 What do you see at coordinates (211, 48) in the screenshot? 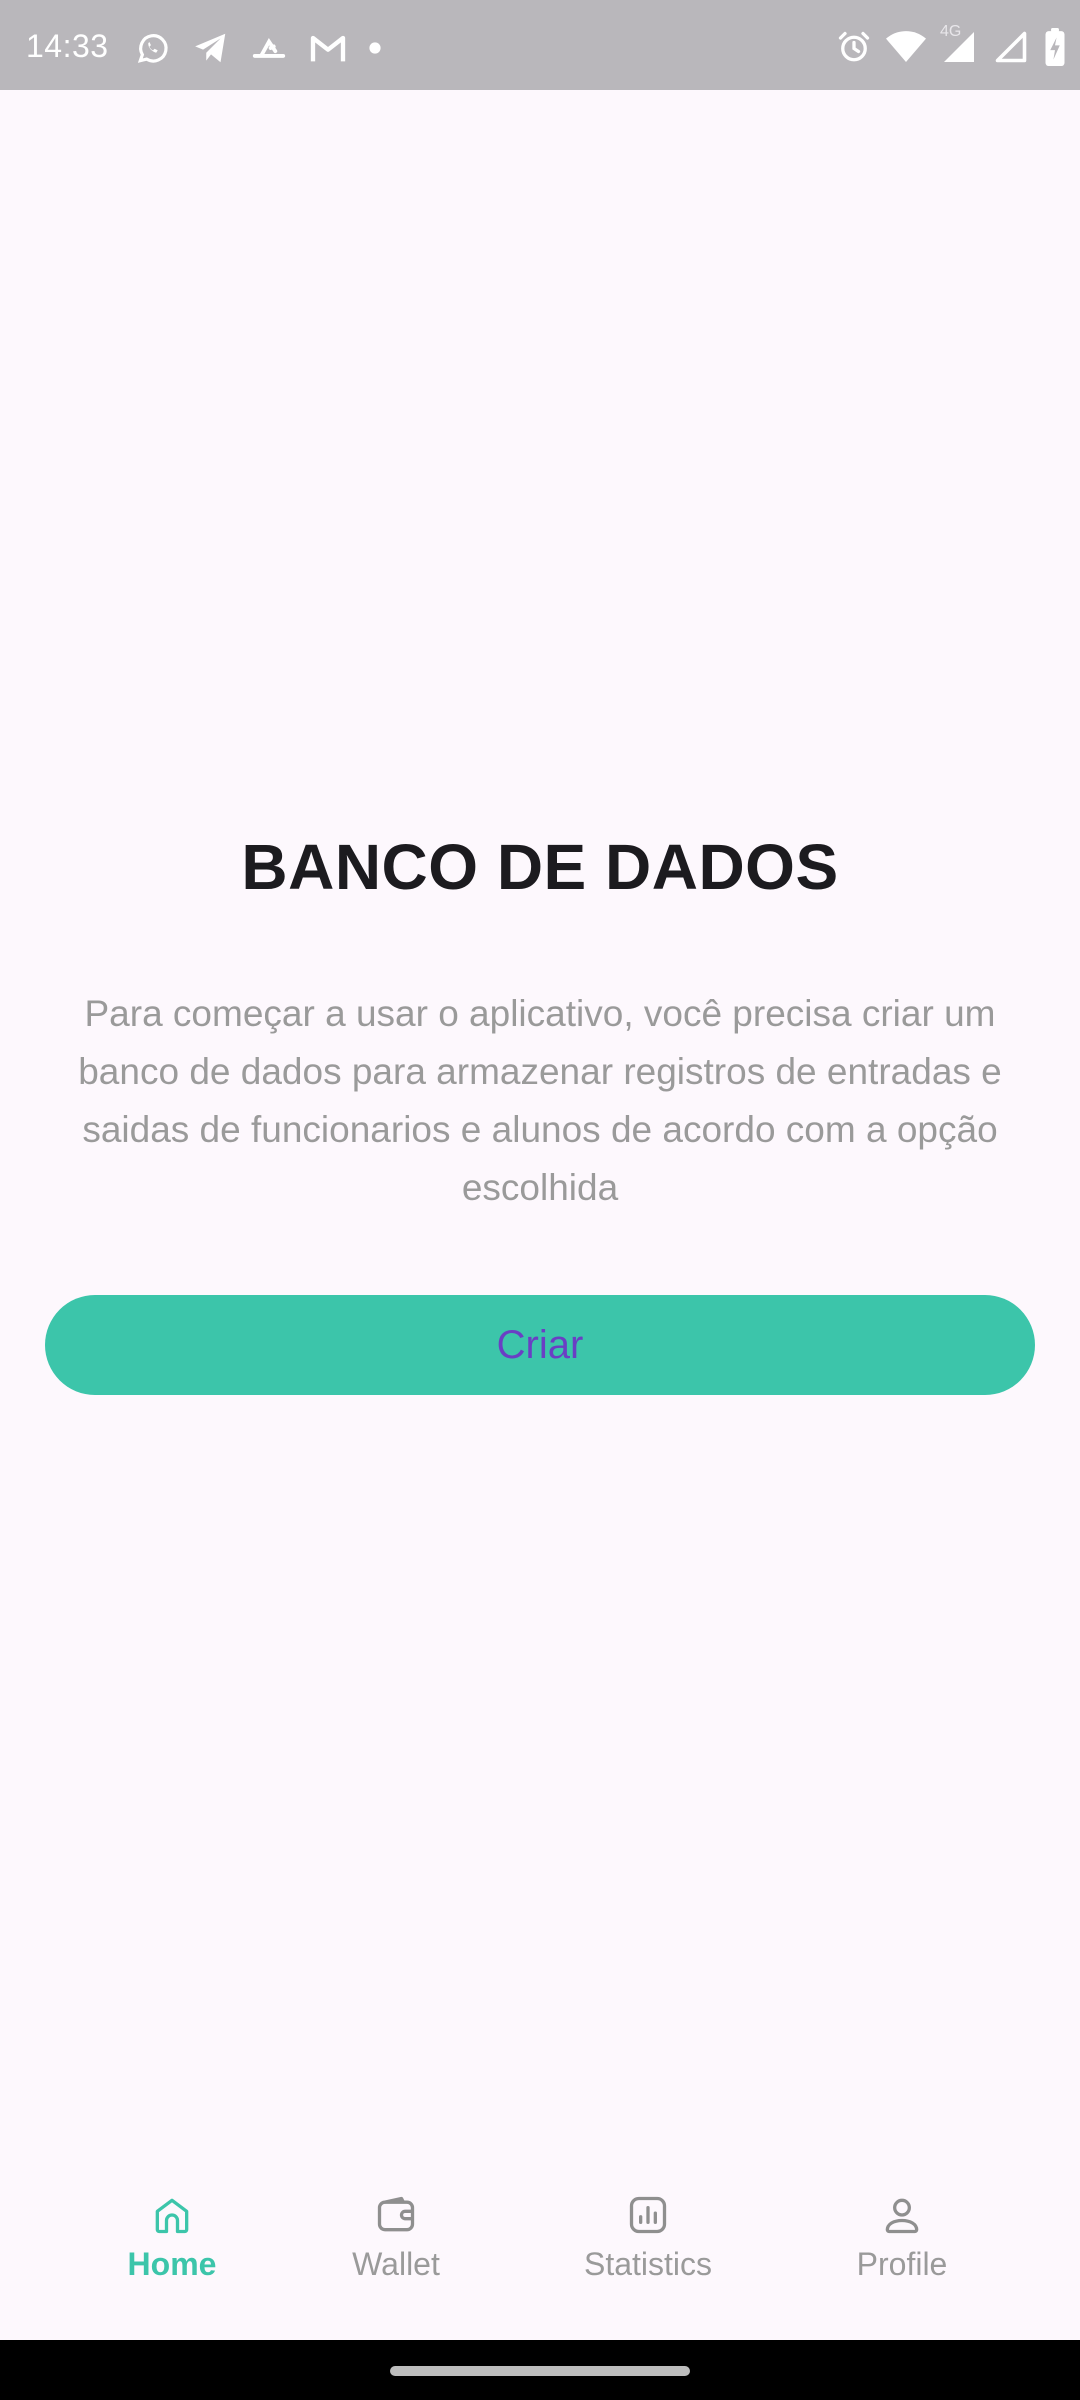
I see `telegram-icon` at bounding box center [211, 48].